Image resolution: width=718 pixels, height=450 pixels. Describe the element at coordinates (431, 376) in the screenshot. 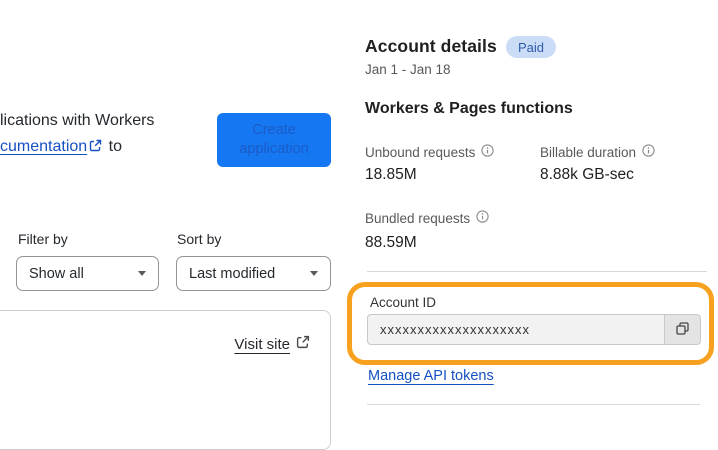

I see `manage-api-tokens-link: Manage API tokens` at that location.